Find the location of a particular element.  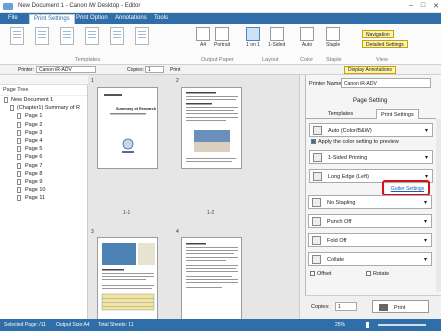

close-icon: ✕ is located at coordinates (436, 6).